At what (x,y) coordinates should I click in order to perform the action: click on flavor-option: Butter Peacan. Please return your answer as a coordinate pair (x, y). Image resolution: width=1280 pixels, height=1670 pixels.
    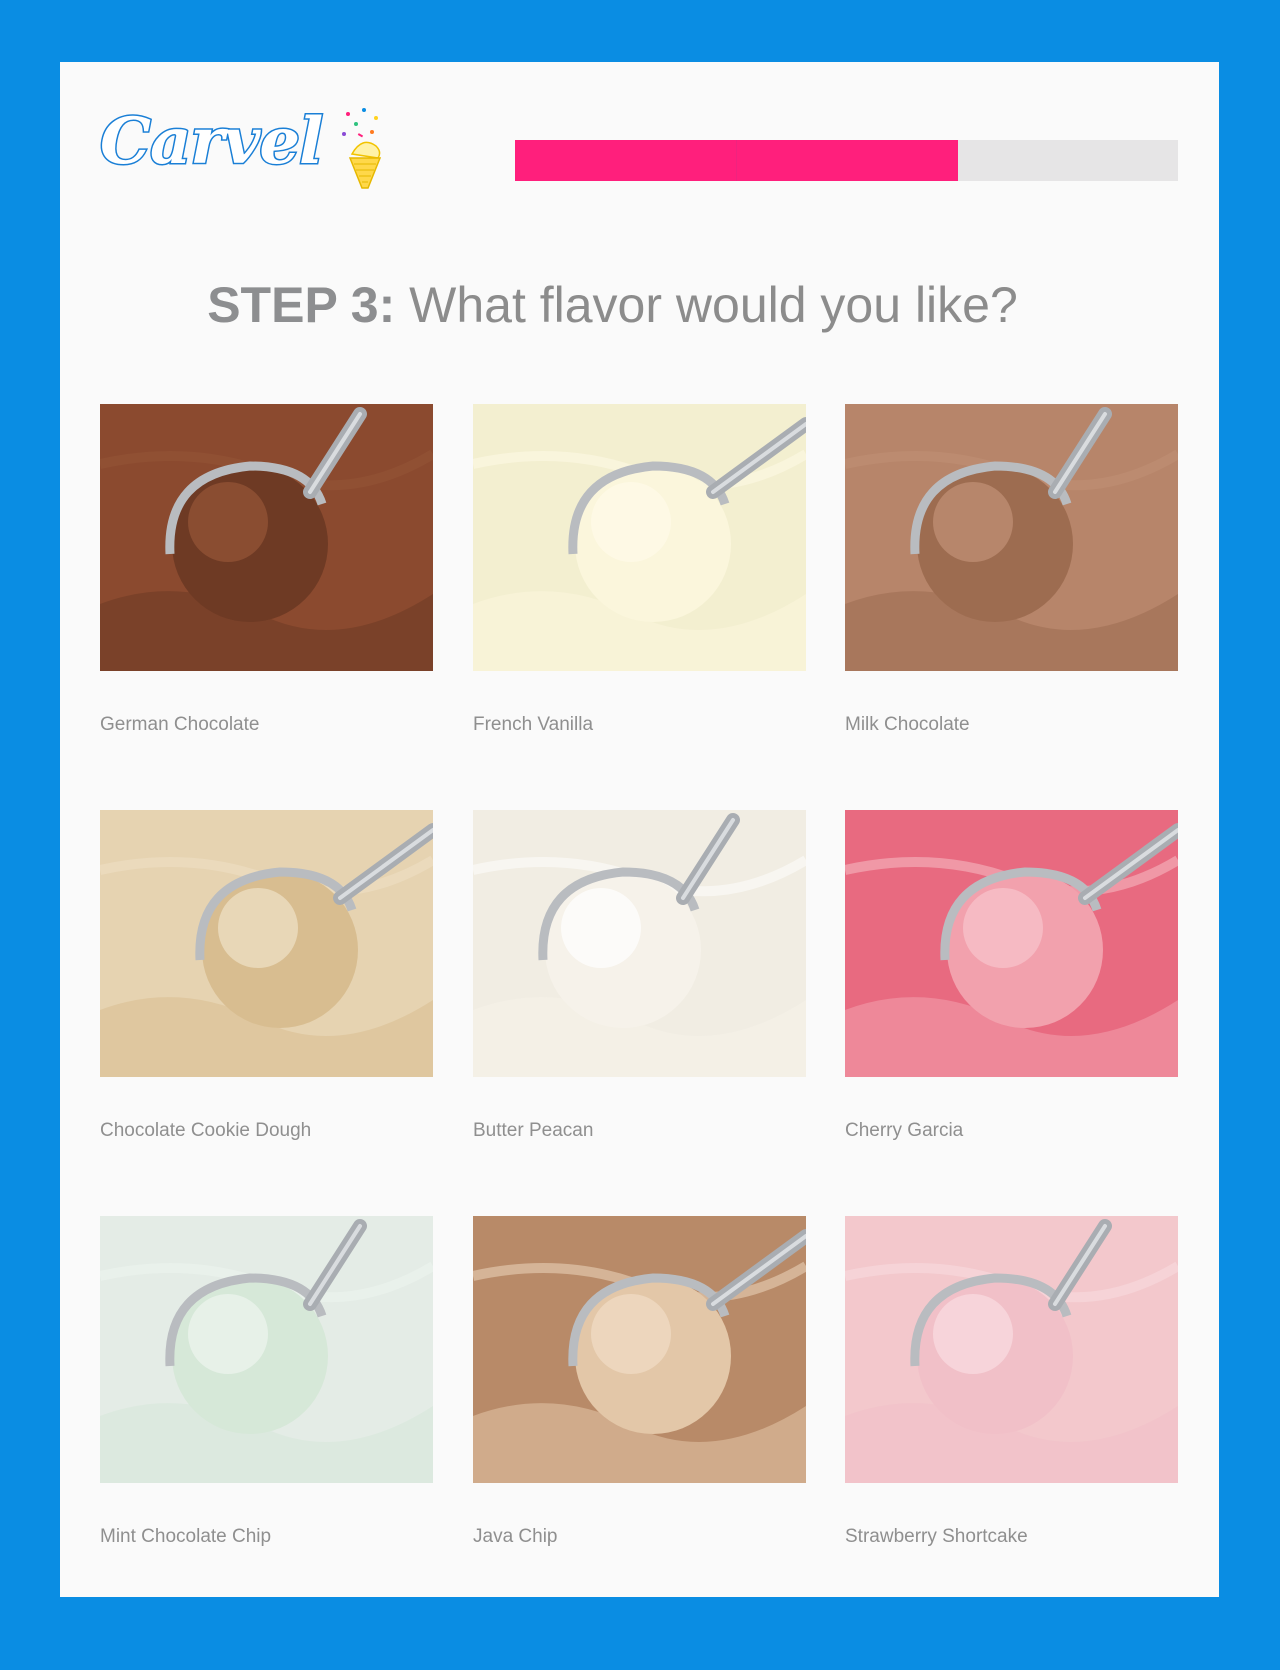
    Looking at the image, I should click on (639, 985).